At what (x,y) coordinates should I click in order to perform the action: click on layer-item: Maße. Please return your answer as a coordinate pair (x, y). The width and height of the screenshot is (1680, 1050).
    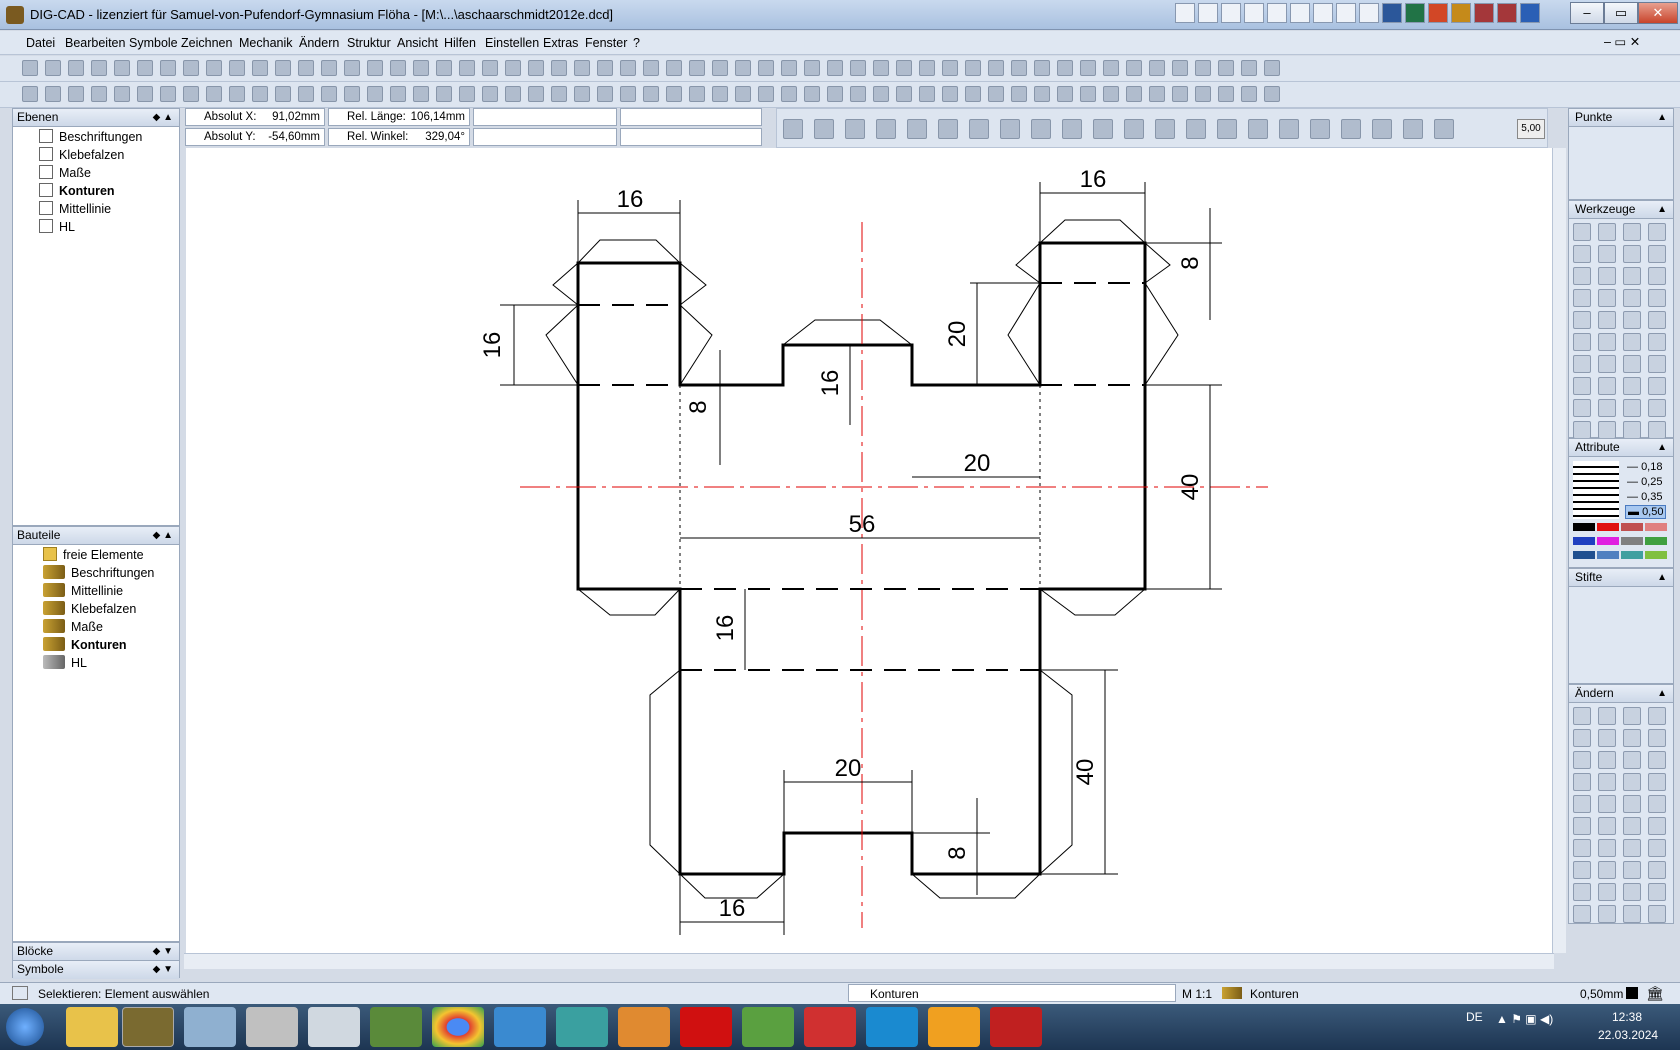
    Looking at the image, I should click on (65, 172).